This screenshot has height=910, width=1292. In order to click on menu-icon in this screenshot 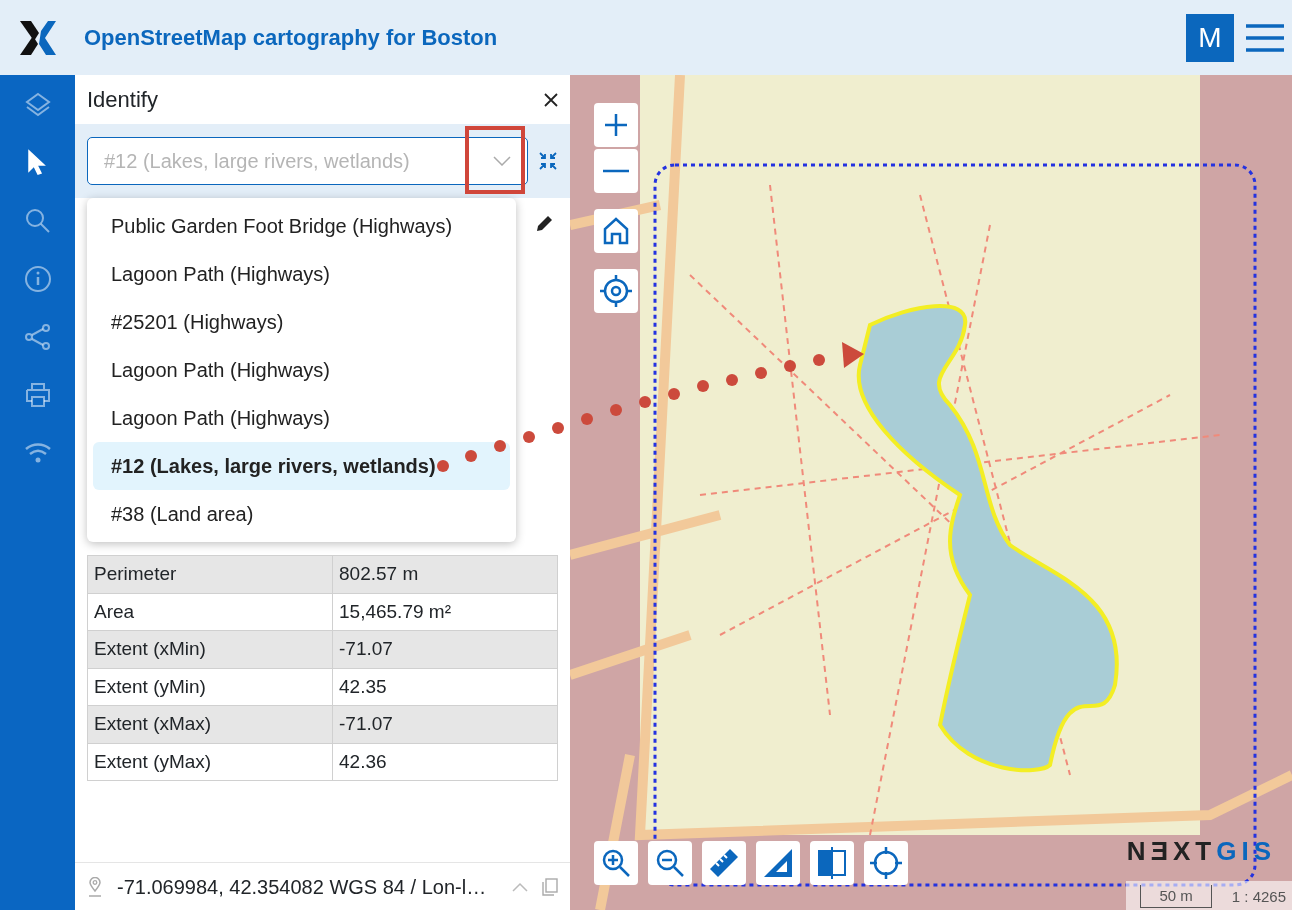, I will do `click(1265, 37)`.